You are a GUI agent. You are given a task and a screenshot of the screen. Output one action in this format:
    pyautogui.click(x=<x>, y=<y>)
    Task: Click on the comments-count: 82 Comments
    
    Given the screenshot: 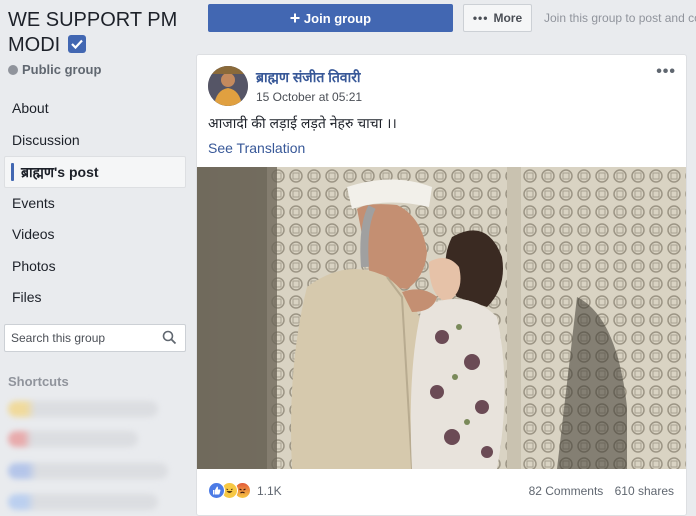 What is the action you would take?
    pyautogui.click(x=566, y=491)
    